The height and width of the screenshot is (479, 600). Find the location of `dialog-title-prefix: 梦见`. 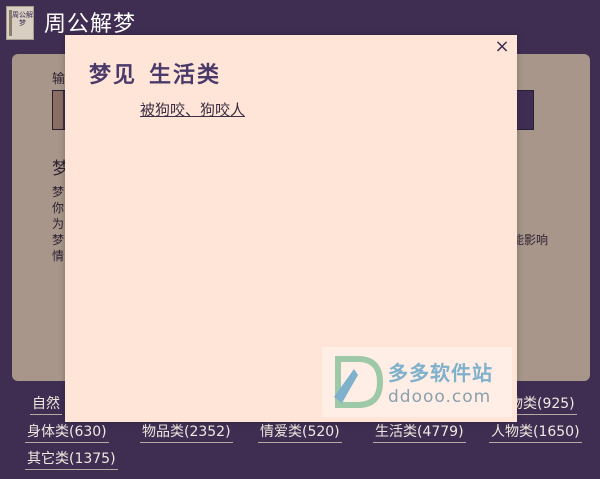

dialog-title-prefix: 梦见 is located at coordinates (113, 75).